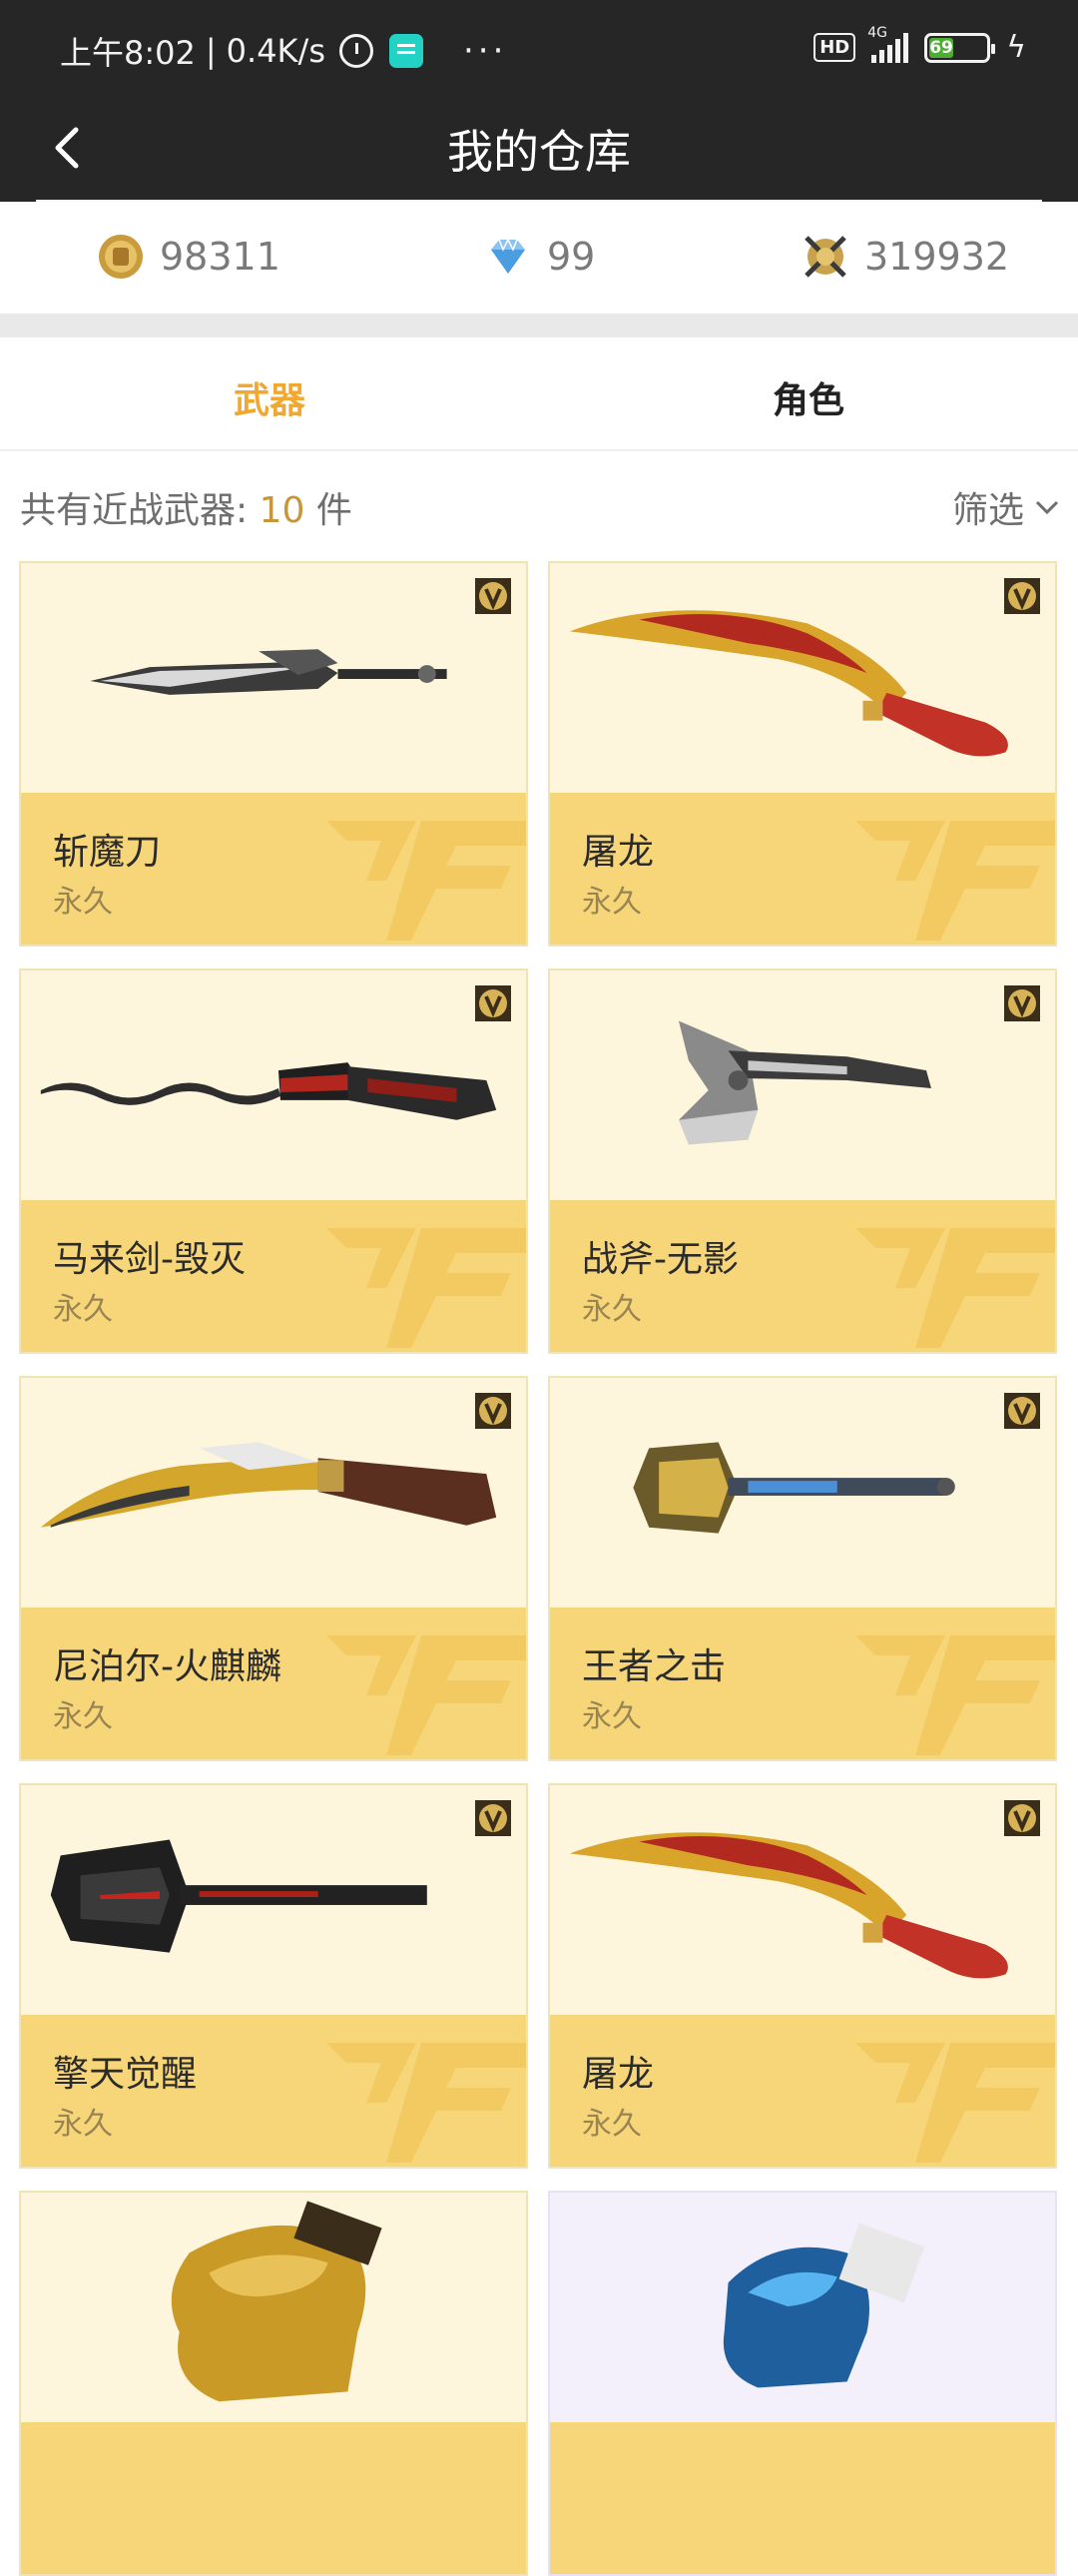 This screenshot has width=1078, height=2576. I want to click on item-info: 尼泊尔-火麒麟 永久, so click(273, 1683).